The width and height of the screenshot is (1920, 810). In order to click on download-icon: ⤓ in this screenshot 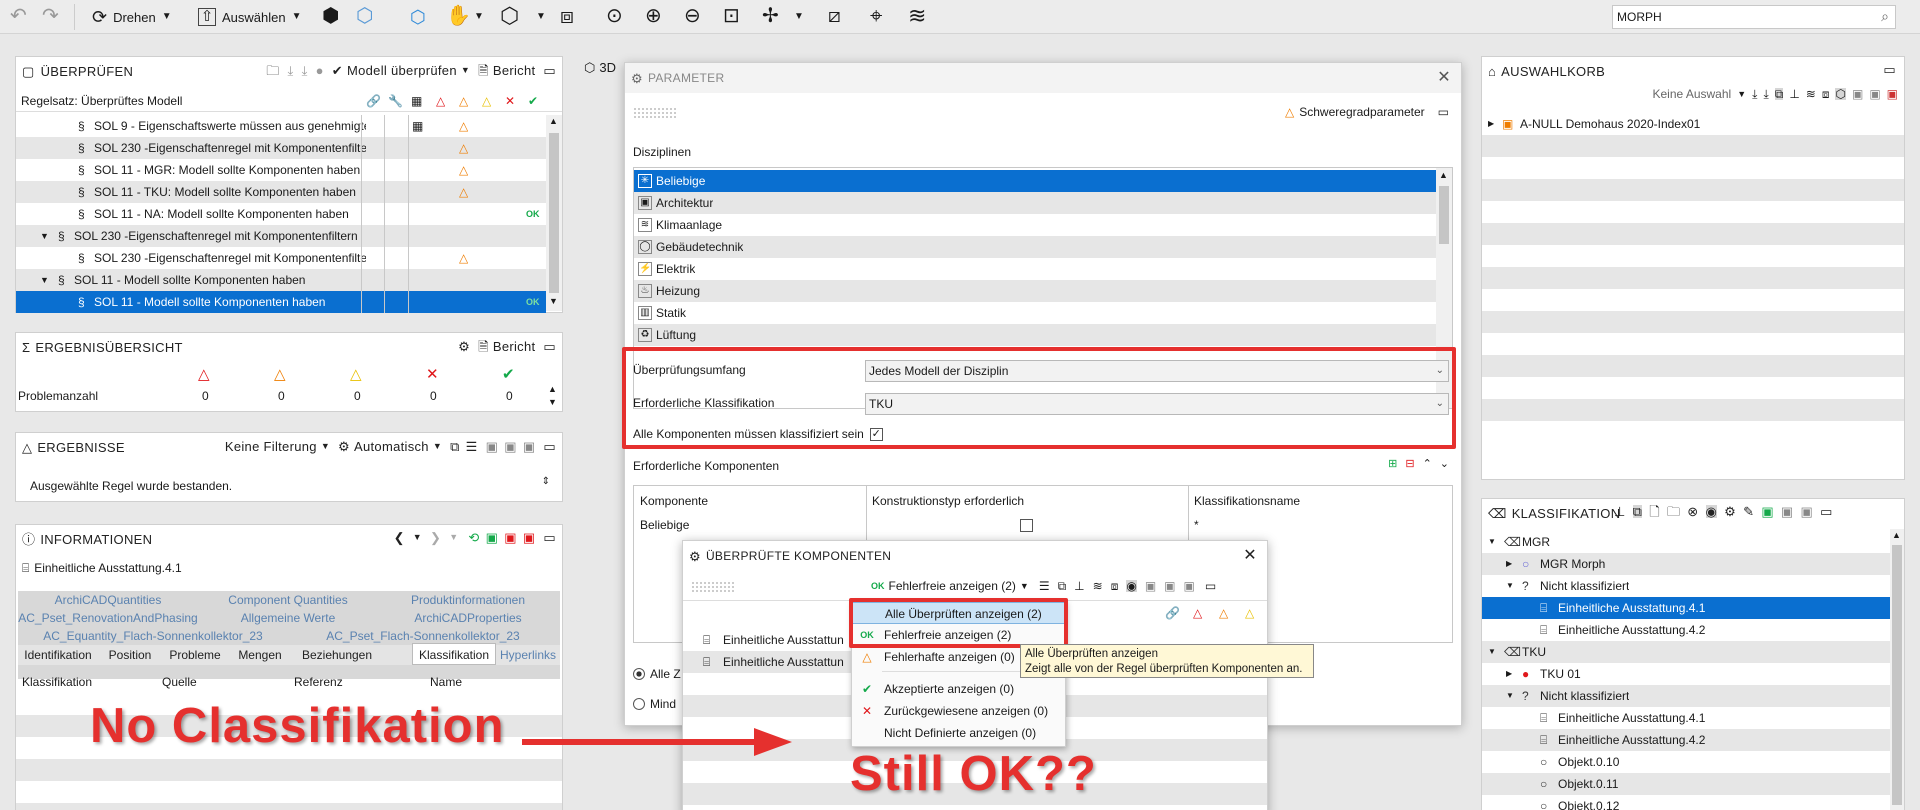, I will do `click(1754, 94)`.